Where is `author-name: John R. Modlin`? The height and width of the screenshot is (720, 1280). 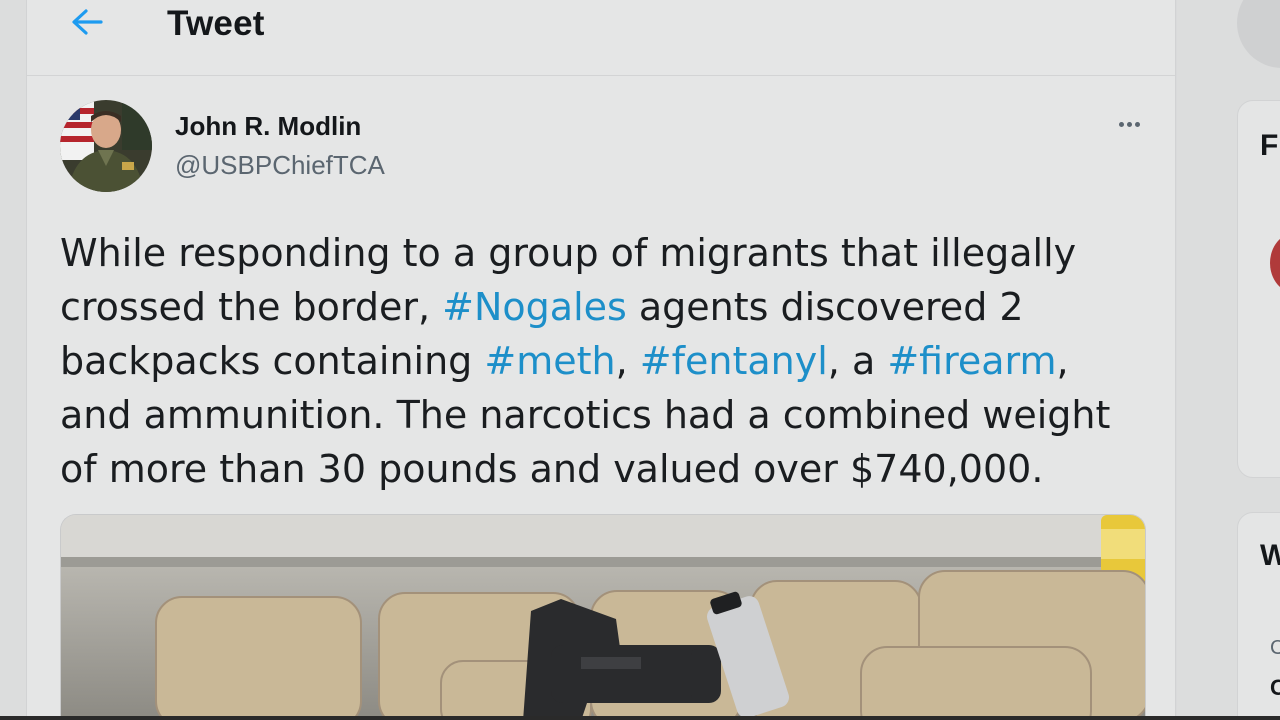
author-name: John R. Modlin is located at coordinates (268, 126).